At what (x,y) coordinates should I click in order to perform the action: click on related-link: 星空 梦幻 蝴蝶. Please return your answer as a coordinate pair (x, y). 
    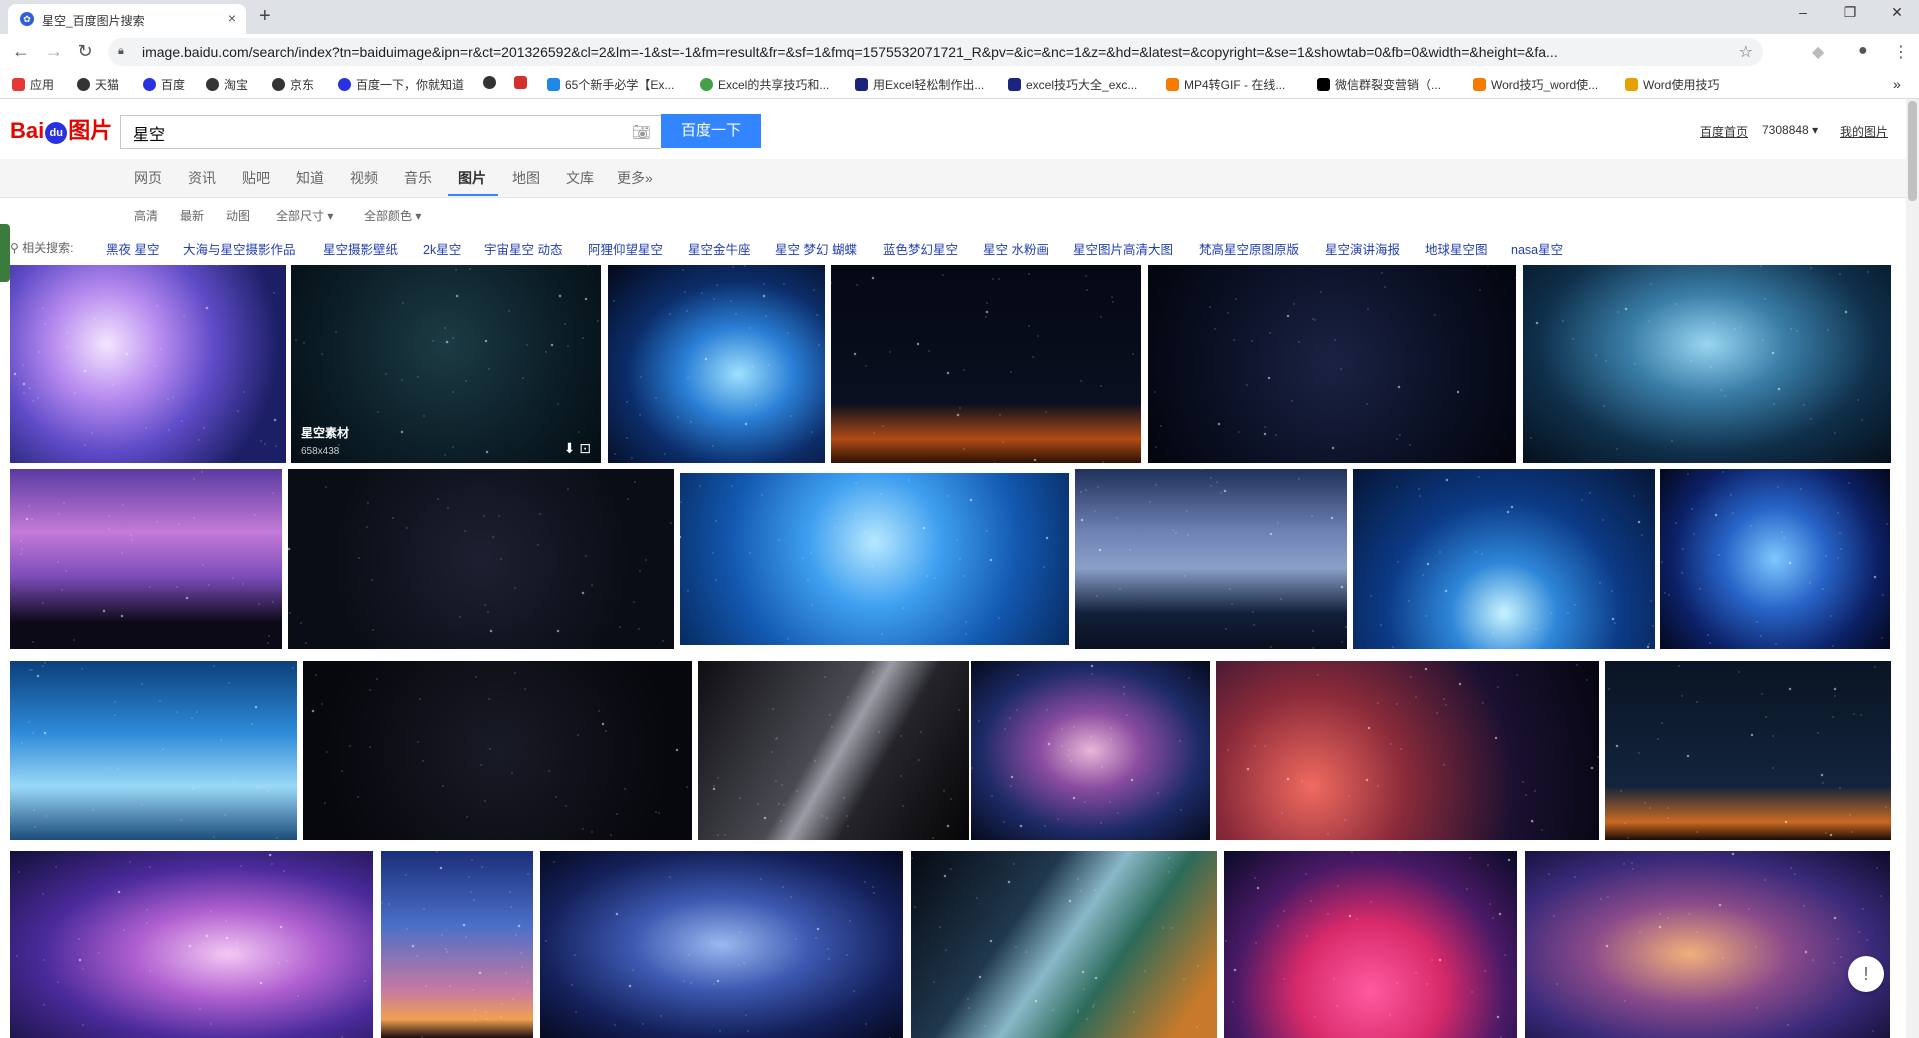
    Looking at the image, I should click on (816, 248).